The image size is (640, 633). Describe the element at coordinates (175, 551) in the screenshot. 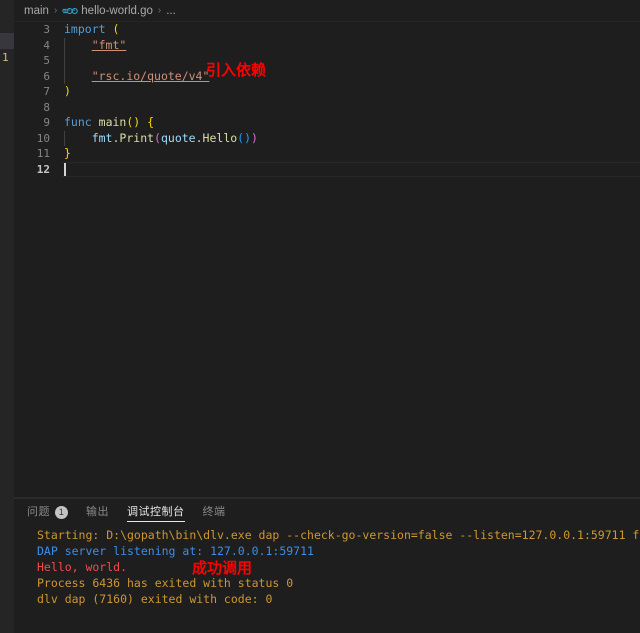

I see `console-line: DAP server listening at: 127.0.0.1:59711` at that location.